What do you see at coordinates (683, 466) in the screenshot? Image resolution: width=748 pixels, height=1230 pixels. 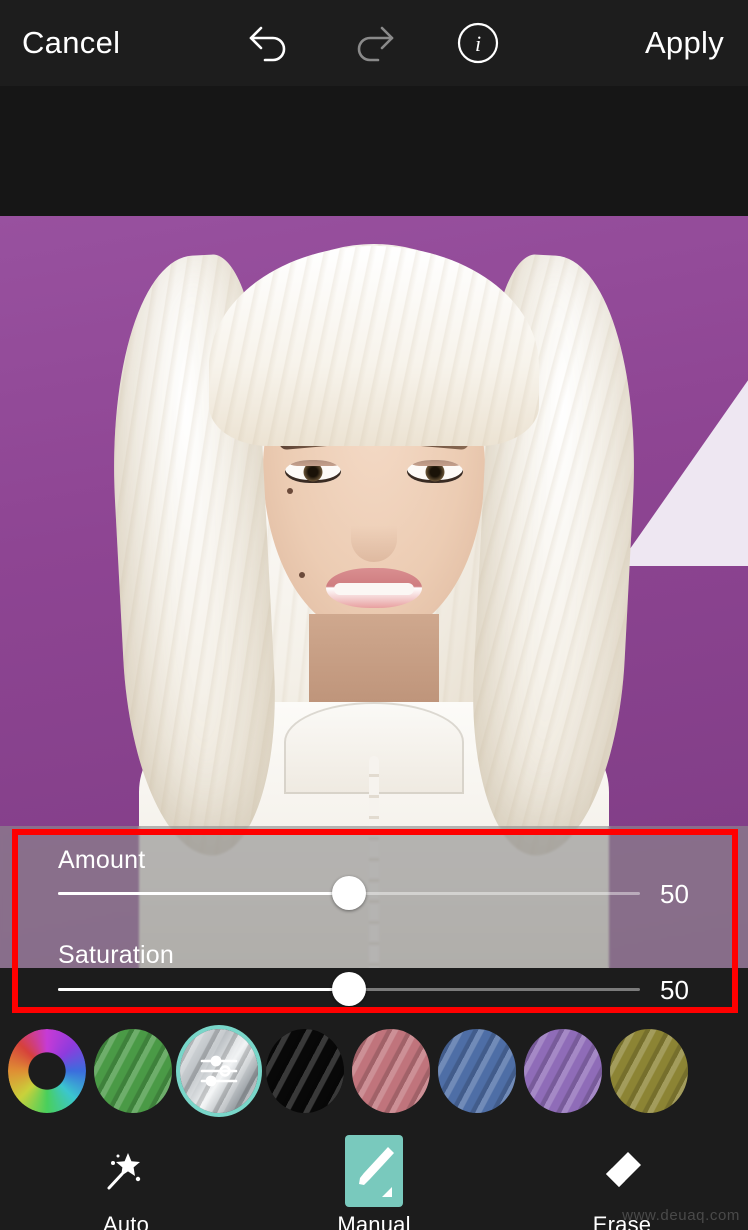 I see `backdrop-triangle-right` at bounding box center [683, 466].